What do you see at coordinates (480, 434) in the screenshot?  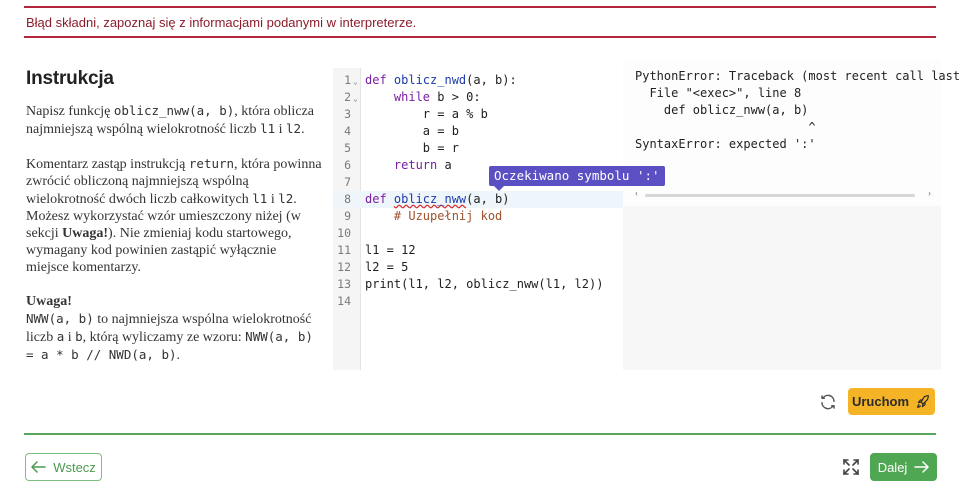 I see `footer-divider` at bounding box center [480, 434].